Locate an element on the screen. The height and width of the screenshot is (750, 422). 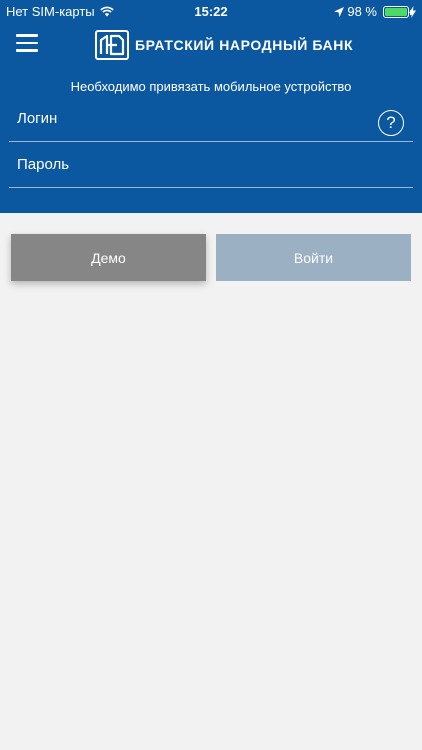
location-arrow-icon is located at coordinates (339, 11).